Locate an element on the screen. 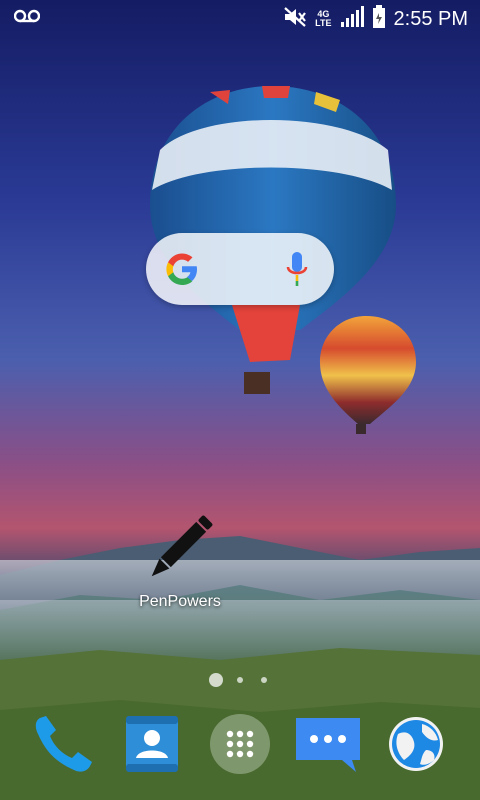  page-indicator is located at coordinates (240, 680).